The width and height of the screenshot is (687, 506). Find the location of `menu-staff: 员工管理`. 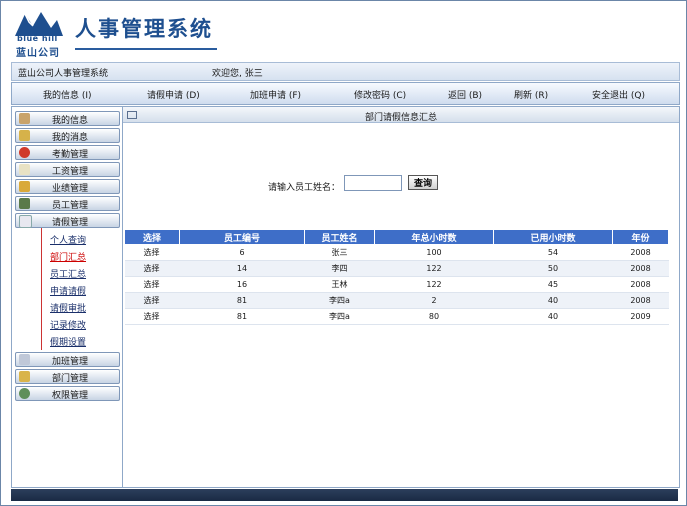

menu-staff: 员工管理 is located at coordinates (67, 203).